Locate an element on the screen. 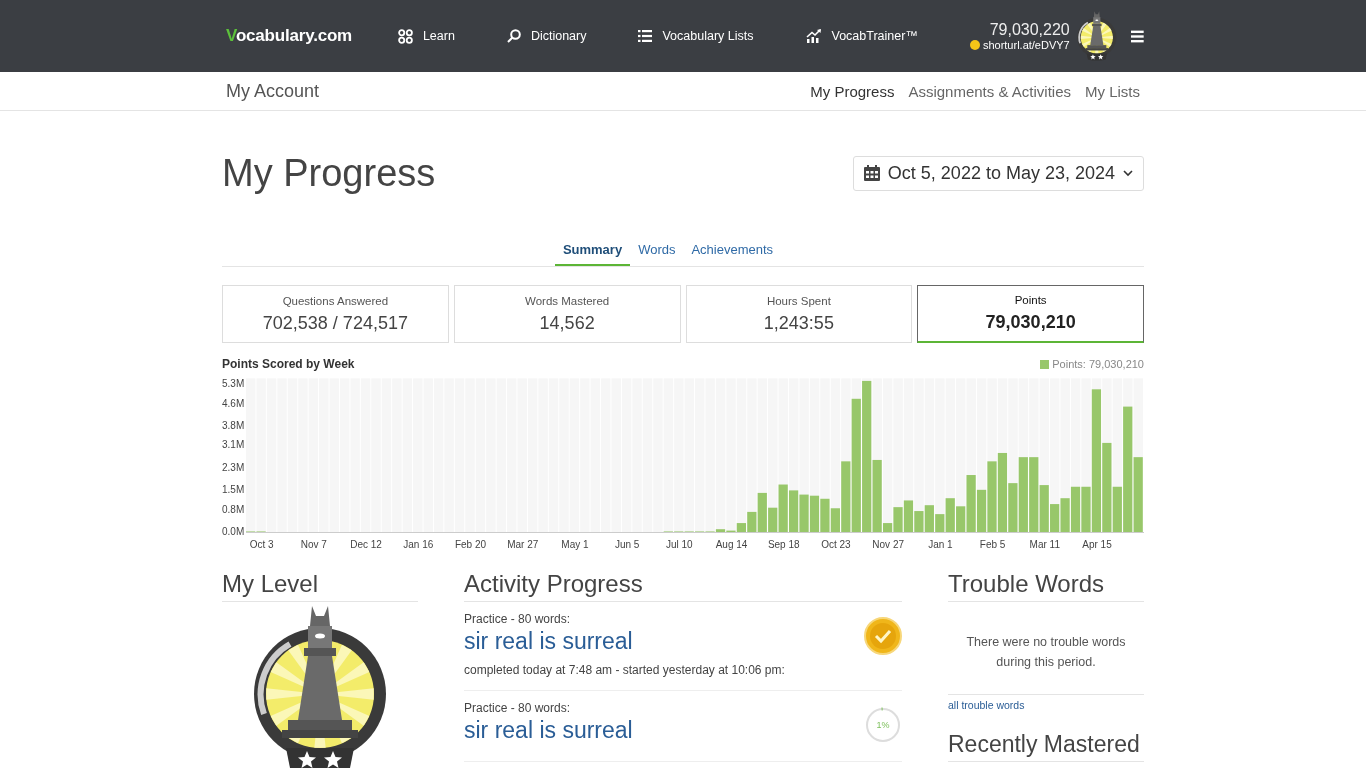  emoji-face-icon is located at coordinates (974, 45).